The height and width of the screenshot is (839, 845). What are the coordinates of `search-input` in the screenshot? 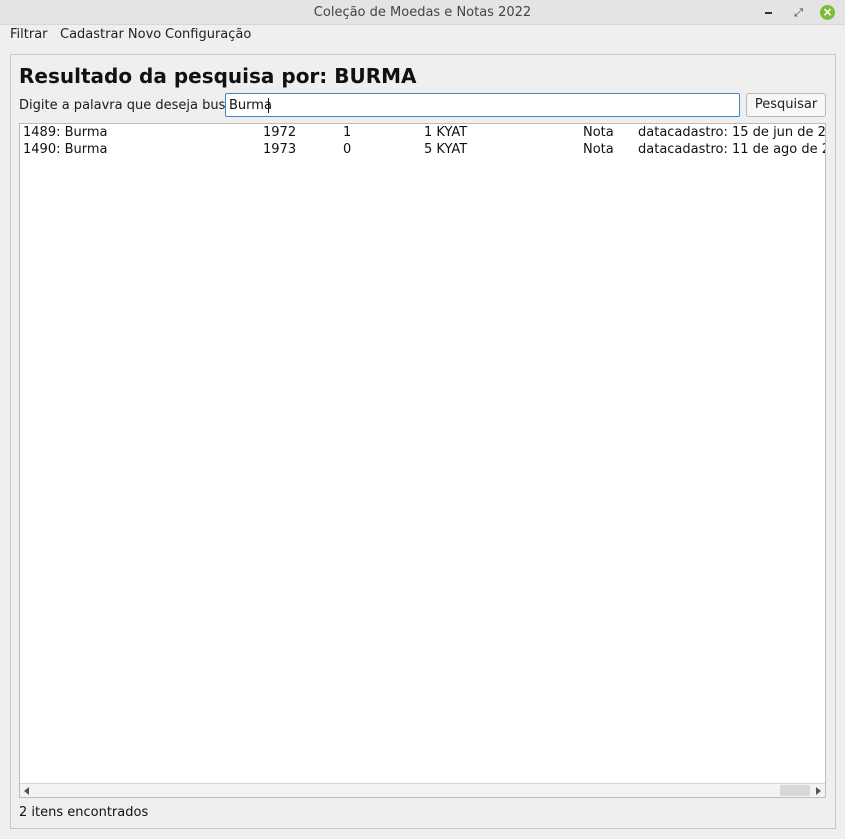 It's located at (482, 105).